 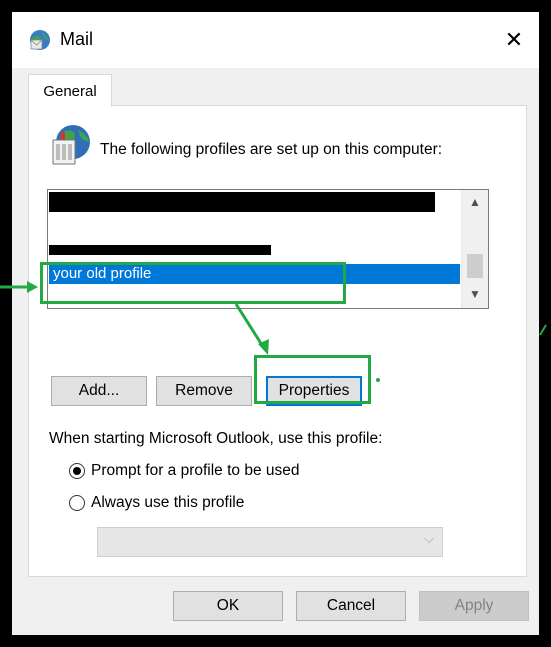 I want to click on edge-mark, so click(x=543, y=330).